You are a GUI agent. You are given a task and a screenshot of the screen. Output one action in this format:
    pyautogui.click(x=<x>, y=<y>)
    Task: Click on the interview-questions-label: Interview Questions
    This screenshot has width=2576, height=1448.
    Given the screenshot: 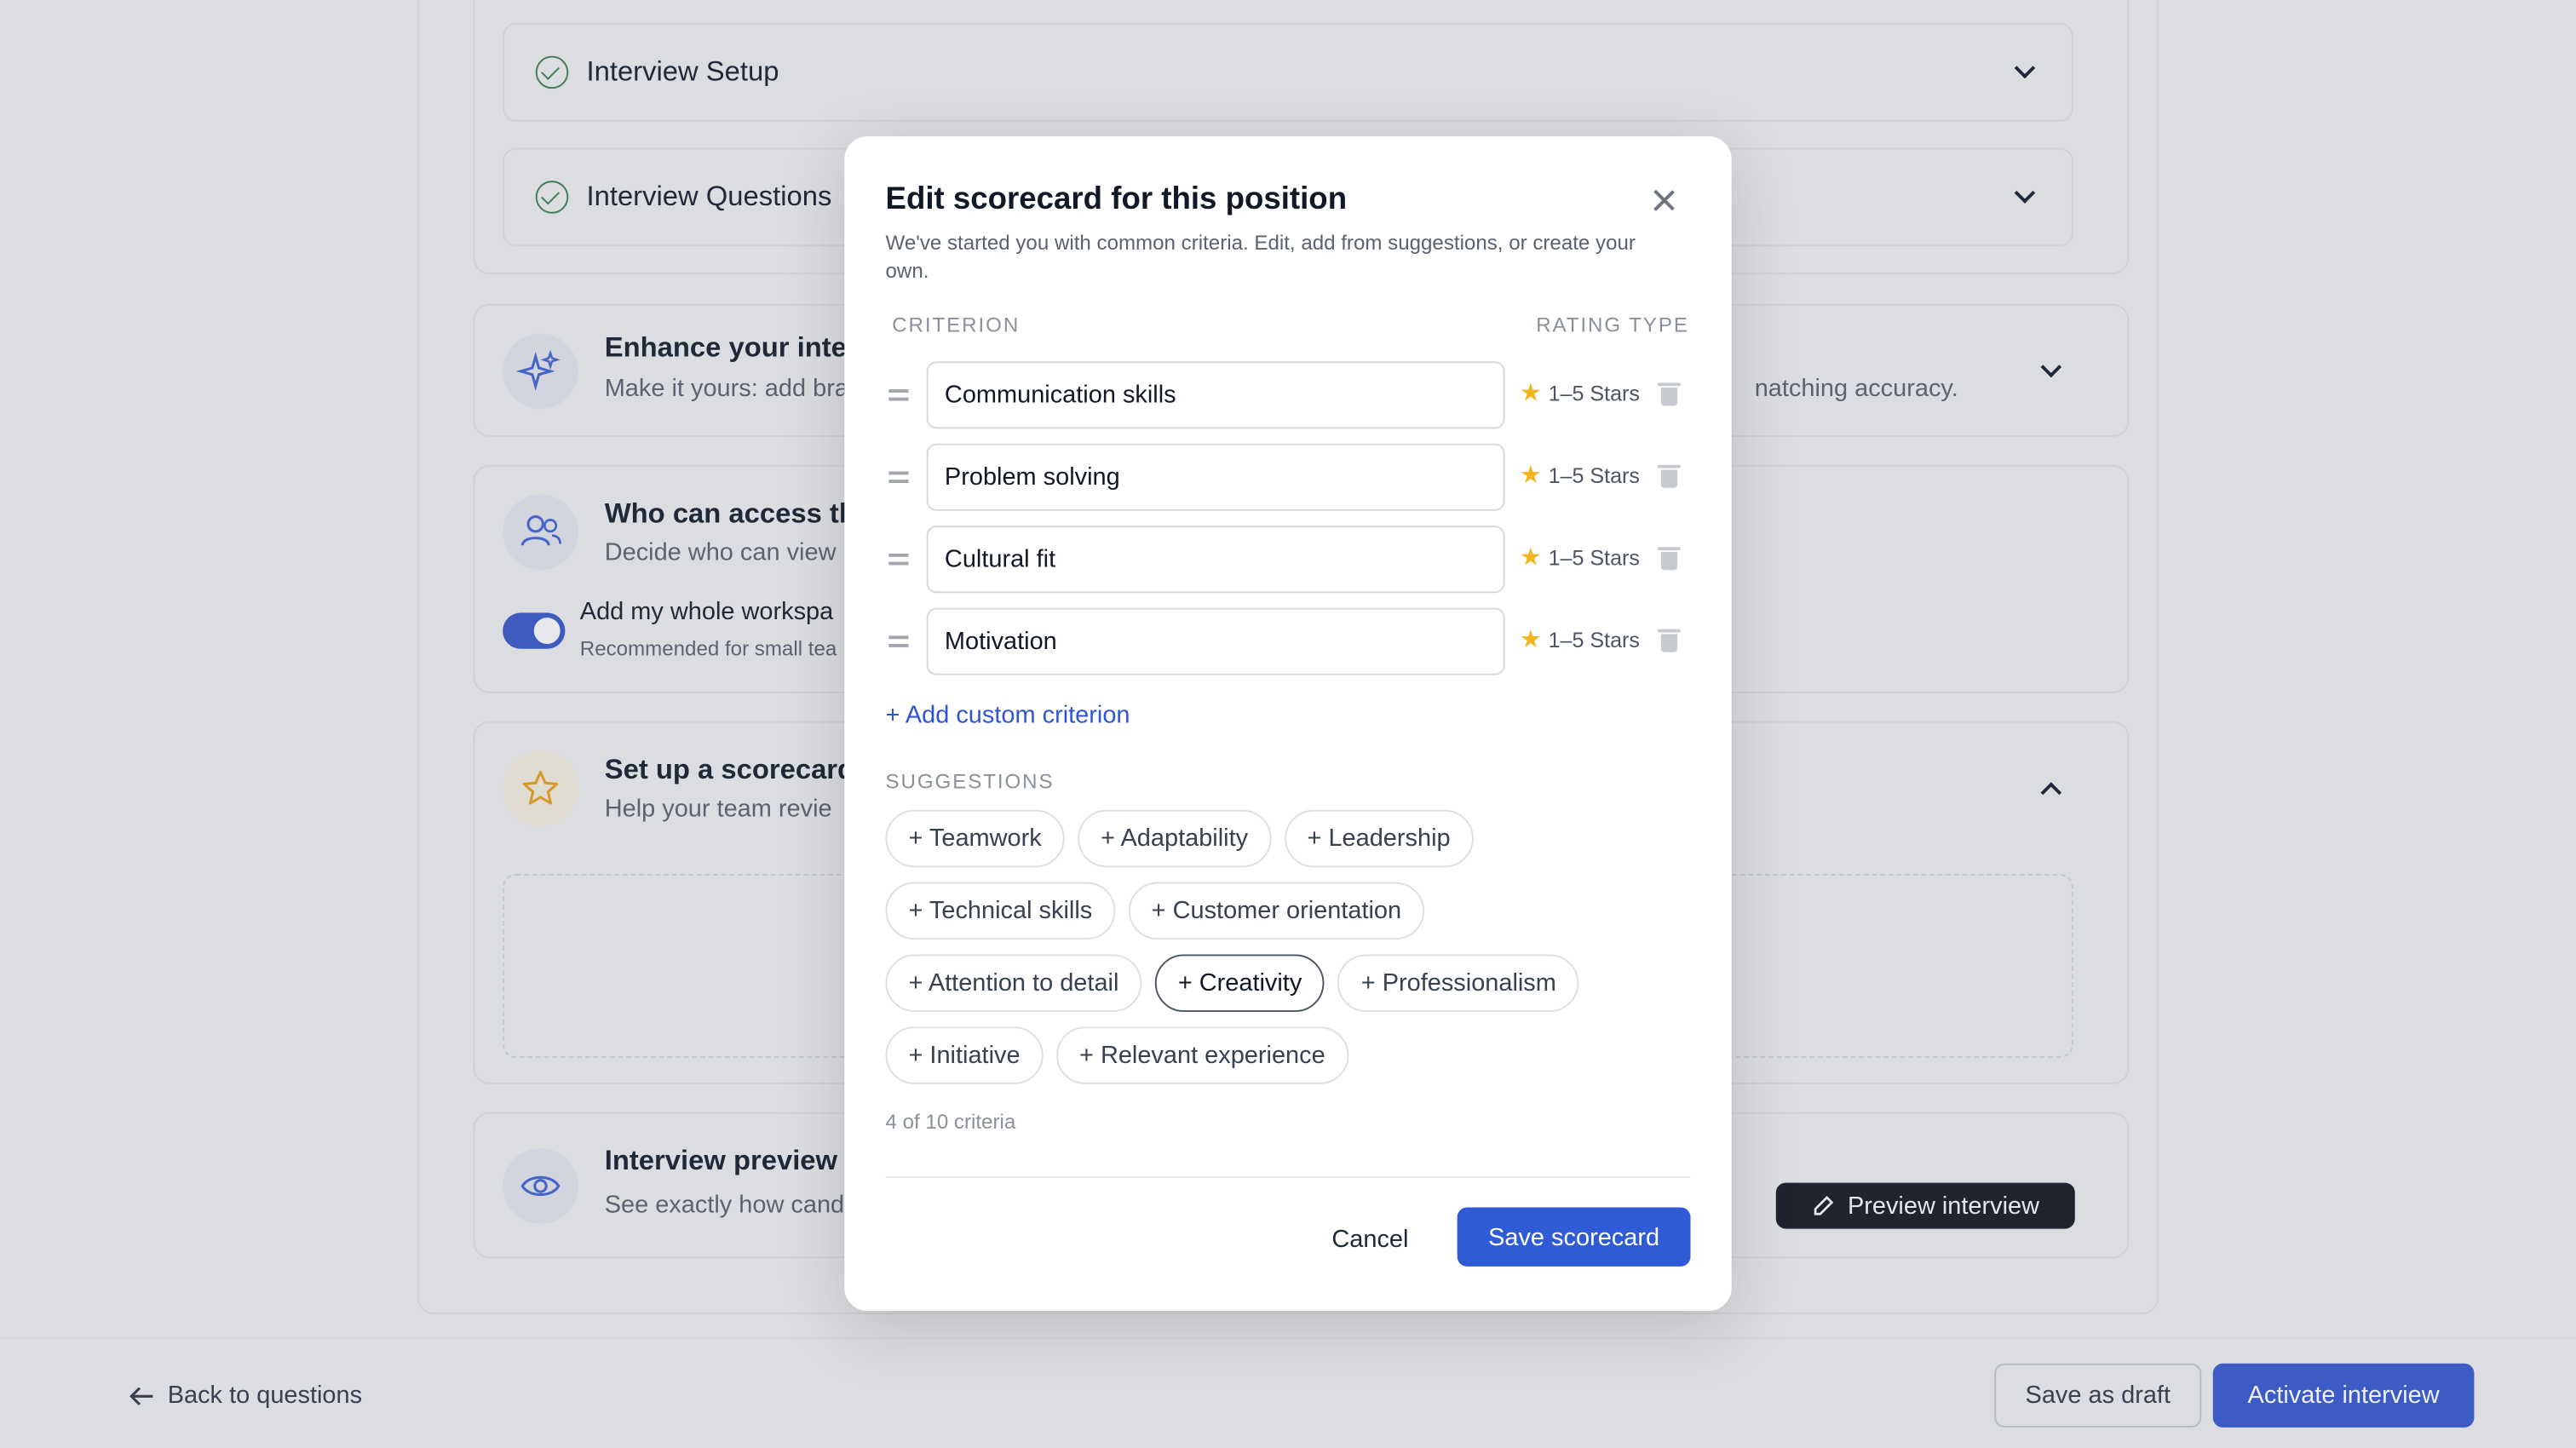 What is the action you would take?
    pyautogui.click(x=709, y=197)
    